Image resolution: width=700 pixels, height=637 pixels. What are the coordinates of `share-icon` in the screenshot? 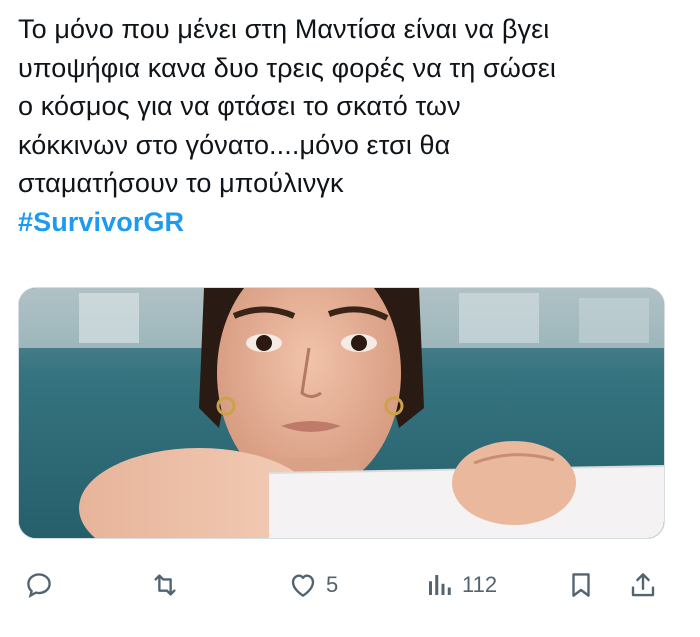 It's located at (643, 585).